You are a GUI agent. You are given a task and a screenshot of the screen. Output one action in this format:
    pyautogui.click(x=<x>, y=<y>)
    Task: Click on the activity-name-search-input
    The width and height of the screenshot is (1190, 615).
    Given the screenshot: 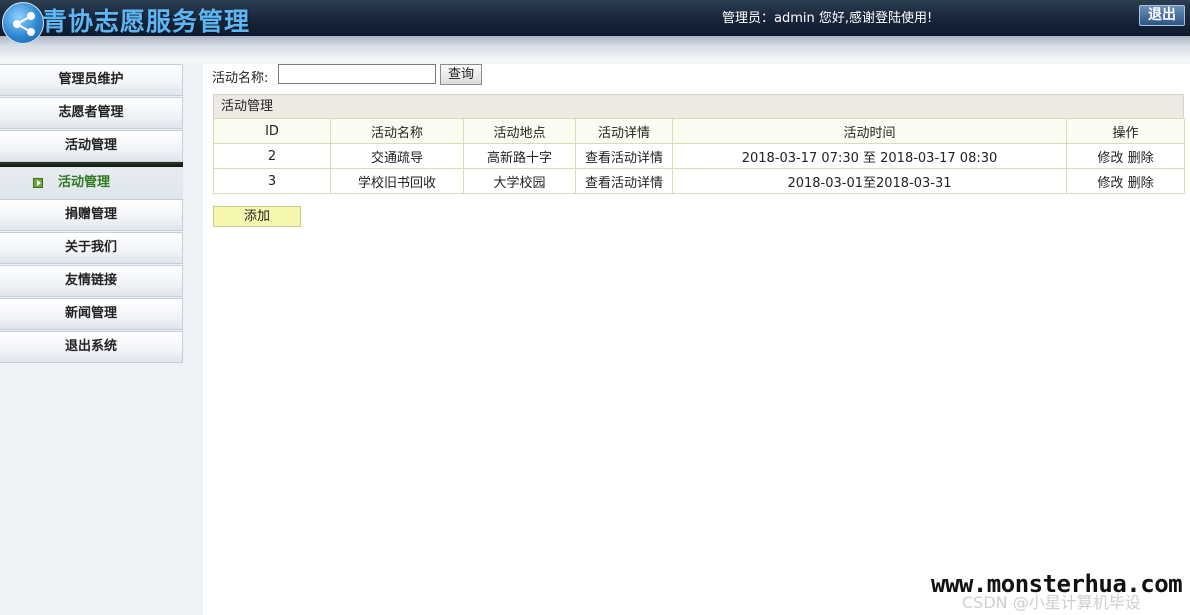 What is the action you would take?
    pyautogui.click(x=357, y=74)
    